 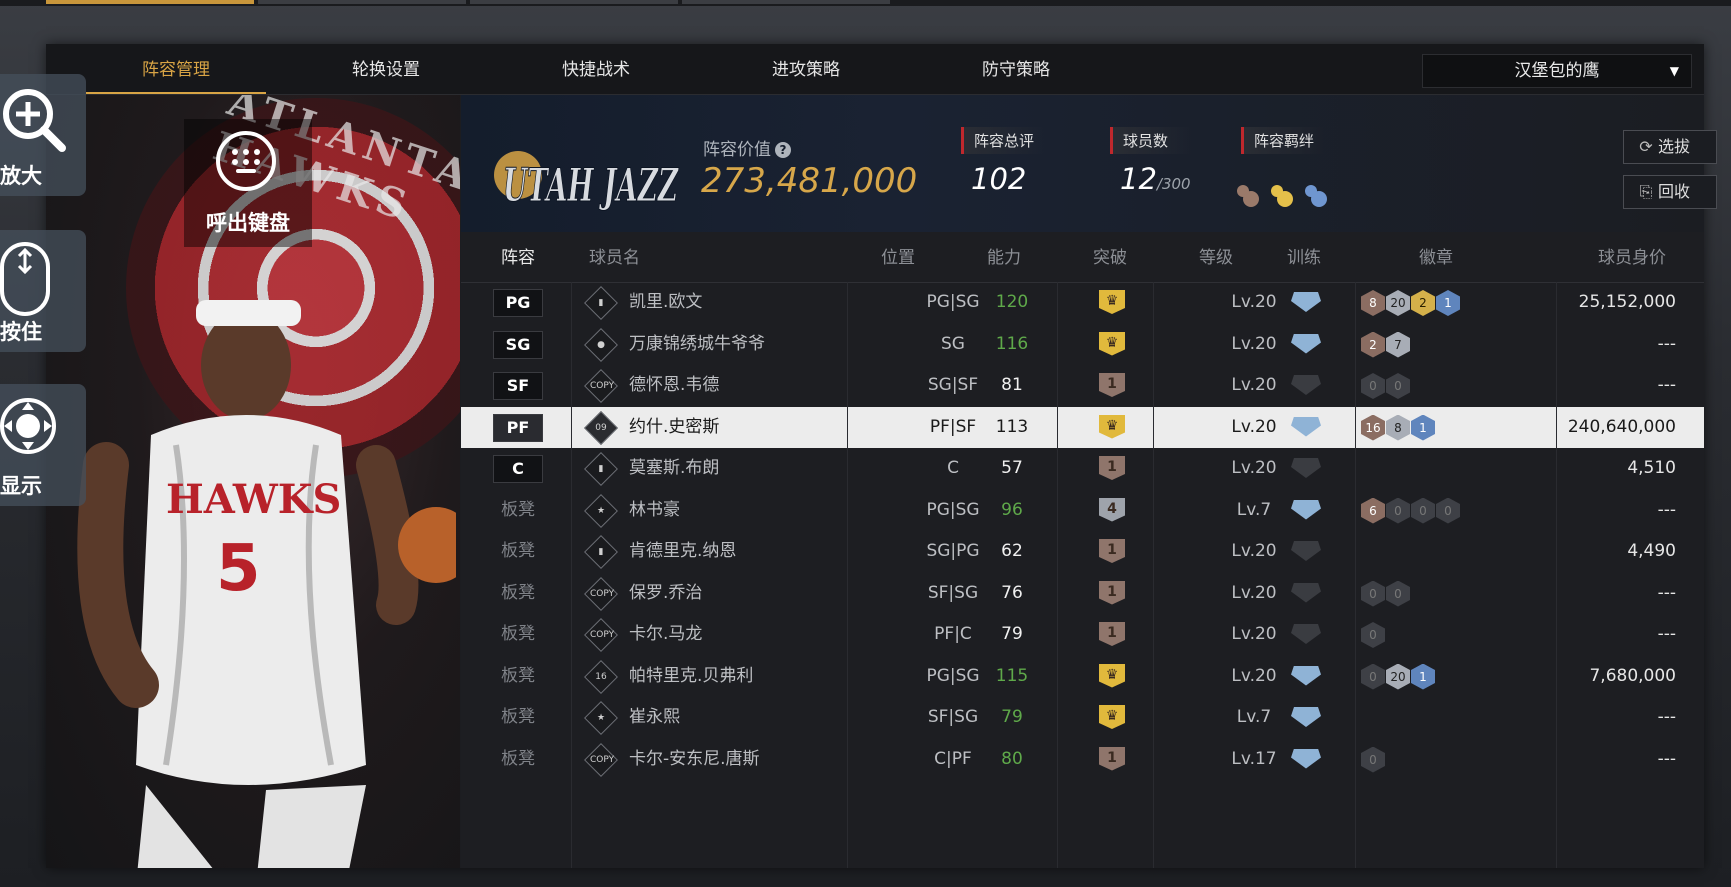 I want to click on zoom-button: 放大, so click(x=43, y=135).